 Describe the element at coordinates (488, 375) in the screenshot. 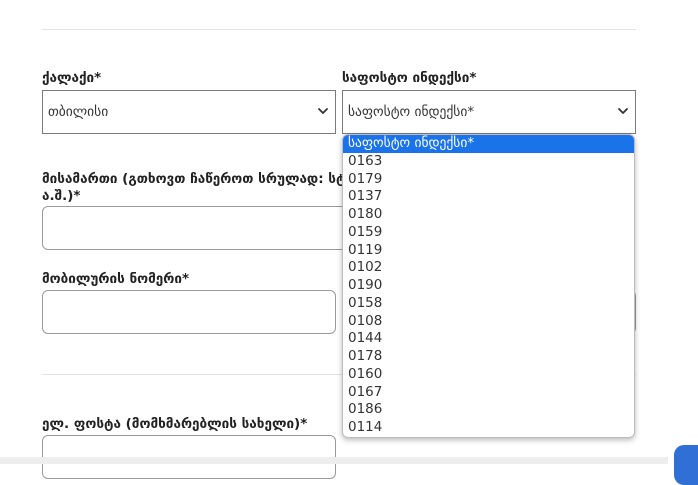

I see `postal-code-option: 0160` at that location.